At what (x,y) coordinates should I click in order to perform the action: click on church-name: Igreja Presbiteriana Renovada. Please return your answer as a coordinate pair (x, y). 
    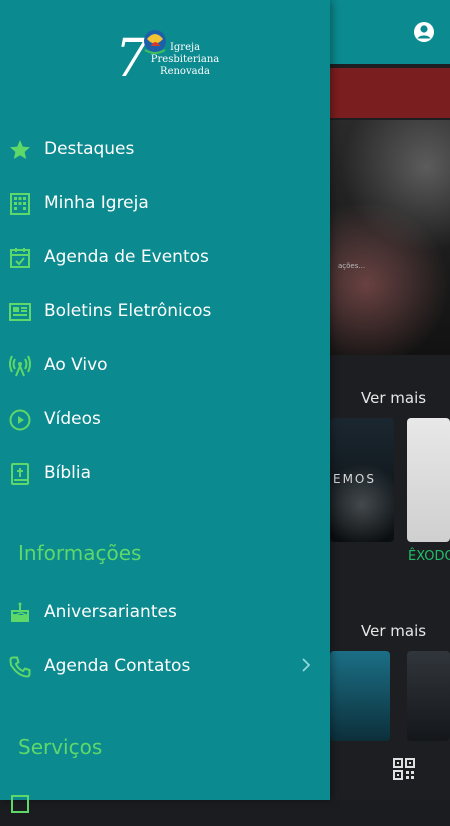
    Looking at the image, I should click on (185, 60).